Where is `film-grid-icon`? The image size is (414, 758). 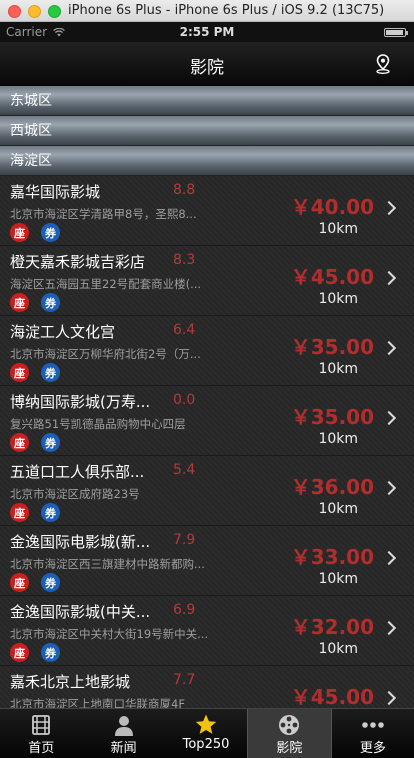 film-grid-icon is located at coordinates (41, 725).